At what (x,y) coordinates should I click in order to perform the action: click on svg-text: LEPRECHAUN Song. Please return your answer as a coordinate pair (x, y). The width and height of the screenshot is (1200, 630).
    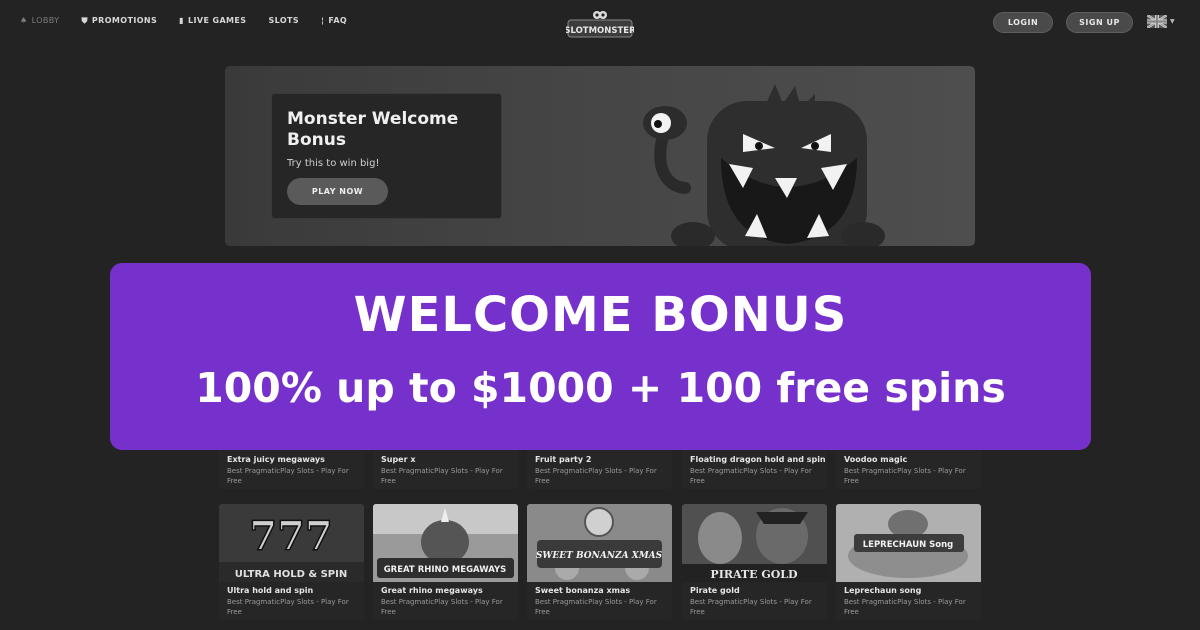
    Looking at the image, I should click on (908, 545).